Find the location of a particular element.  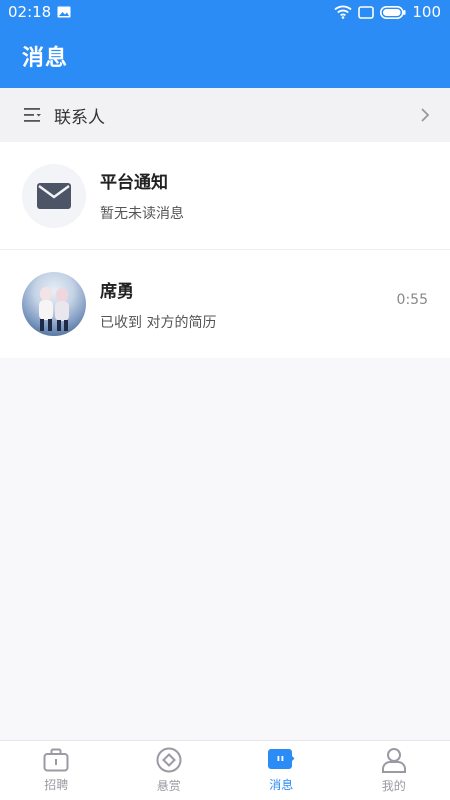

chevron-right-icon is located at coordinates (425, 115).